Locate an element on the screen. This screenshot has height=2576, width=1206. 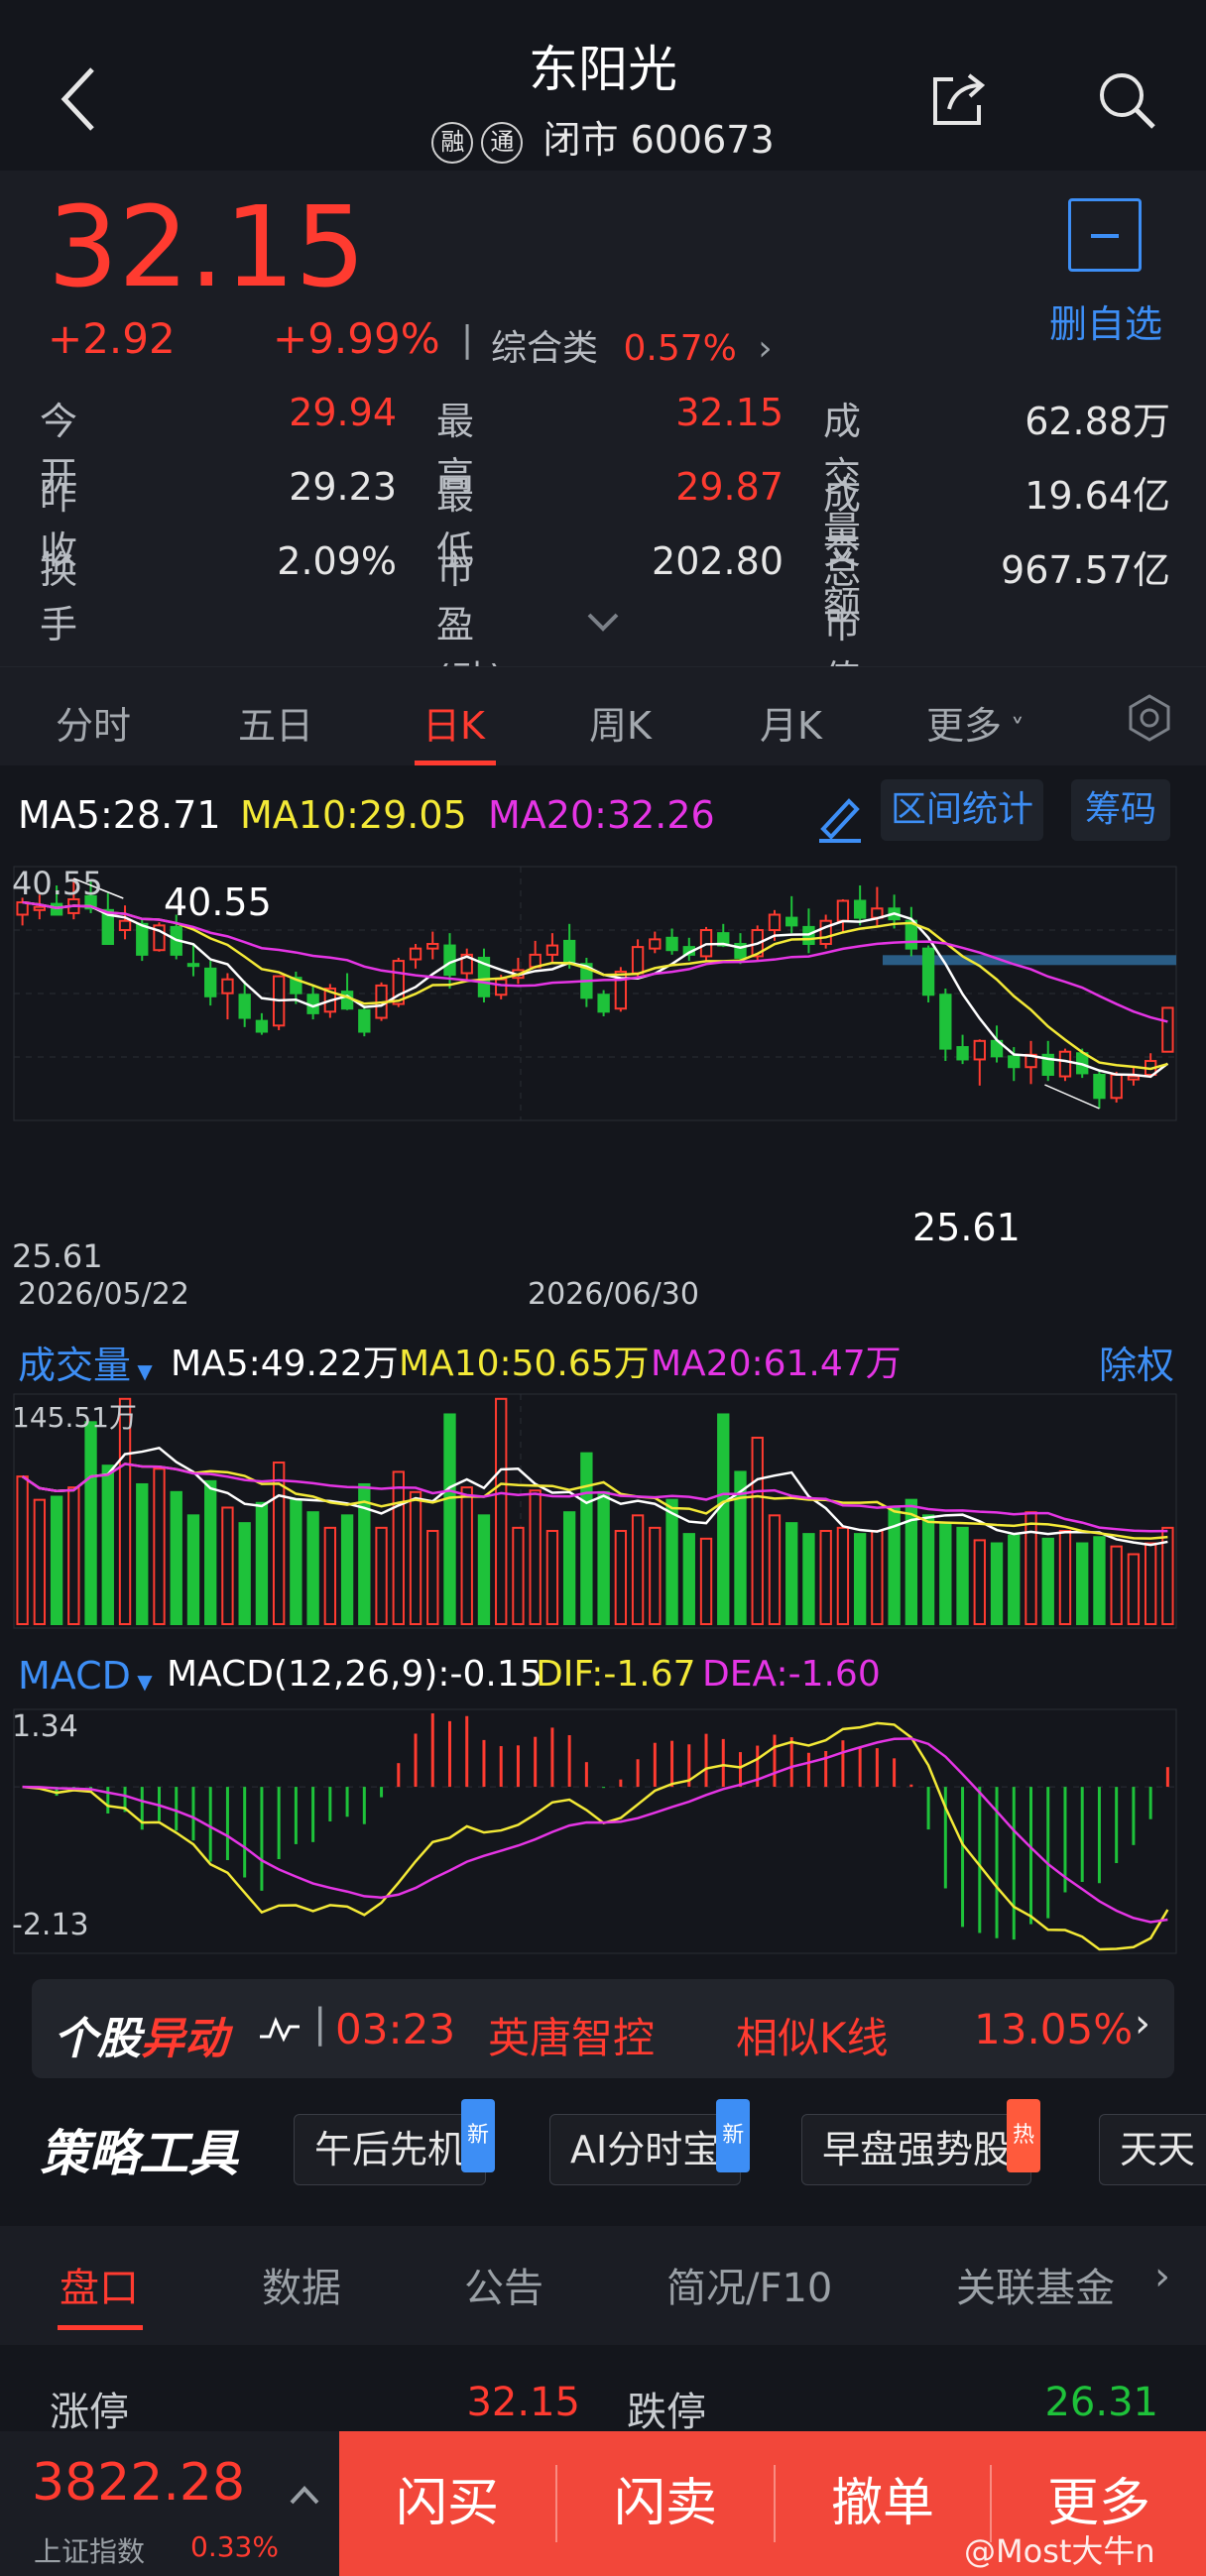
tool-ai-intraday: AI分时宝 新 is located at coordinates (650, 2142).